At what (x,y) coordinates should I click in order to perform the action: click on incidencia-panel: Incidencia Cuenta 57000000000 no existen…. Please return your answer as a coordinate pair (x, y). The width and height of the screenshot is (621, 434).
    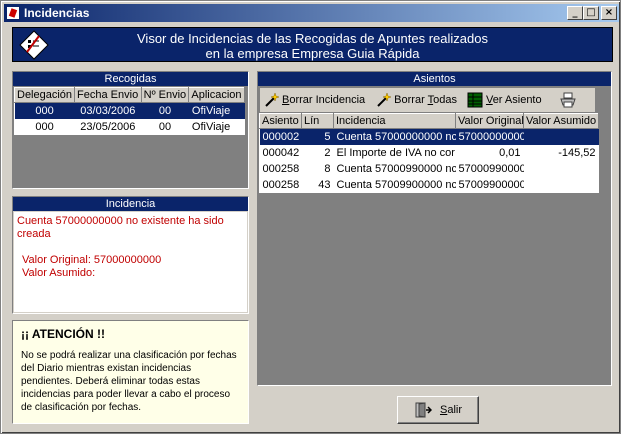
    Looking at the image, I should click on (130, 255).